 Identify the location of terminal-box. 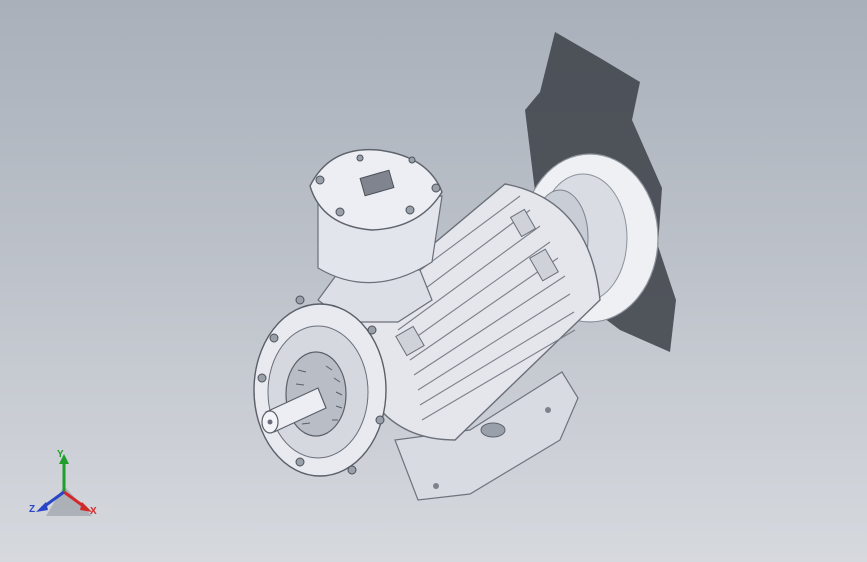
(376, 235).